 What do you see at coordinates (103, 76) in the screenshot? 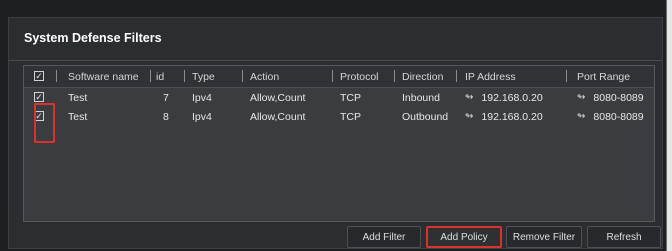
I see `header-software-name: Software name` at bounding box center [103, 76].